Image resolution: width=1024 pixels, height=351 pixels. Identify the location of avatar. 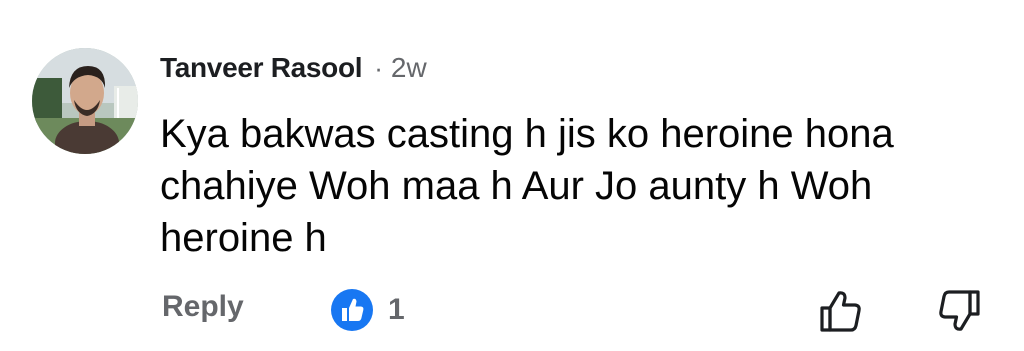
(85, 101).